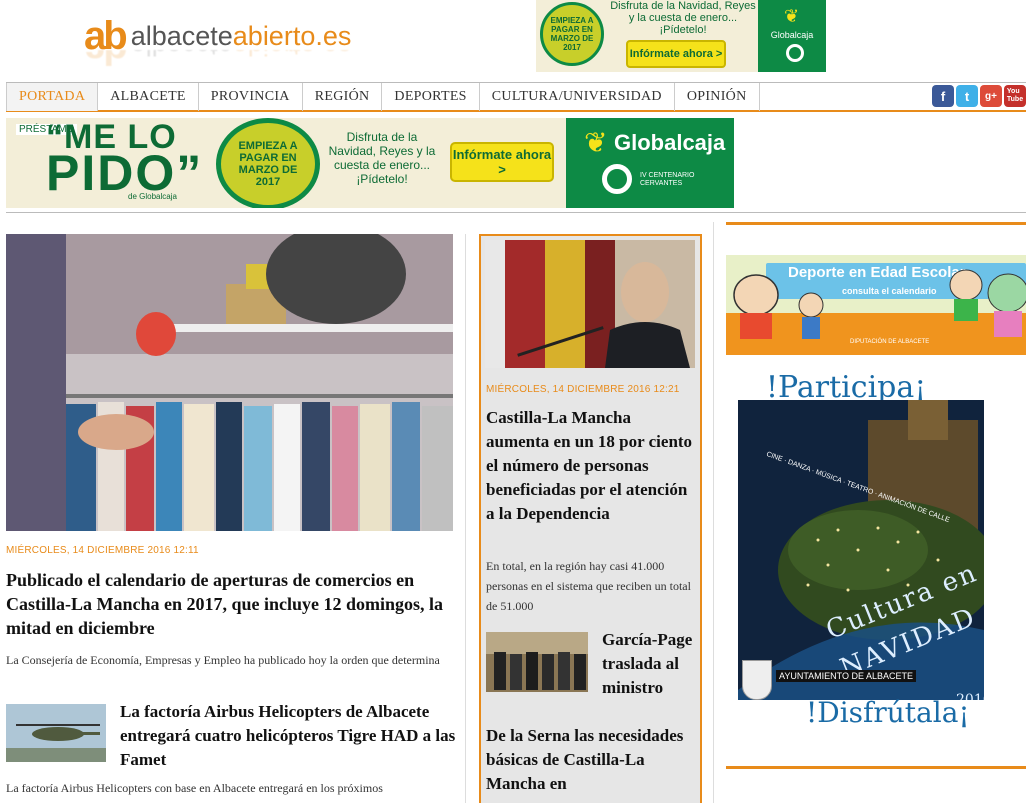  Describe the element at coordinates (577, 97) in the screenshot. I see `nav-item-cultura: CULTURA/UNIVERSIDAD` at that location.